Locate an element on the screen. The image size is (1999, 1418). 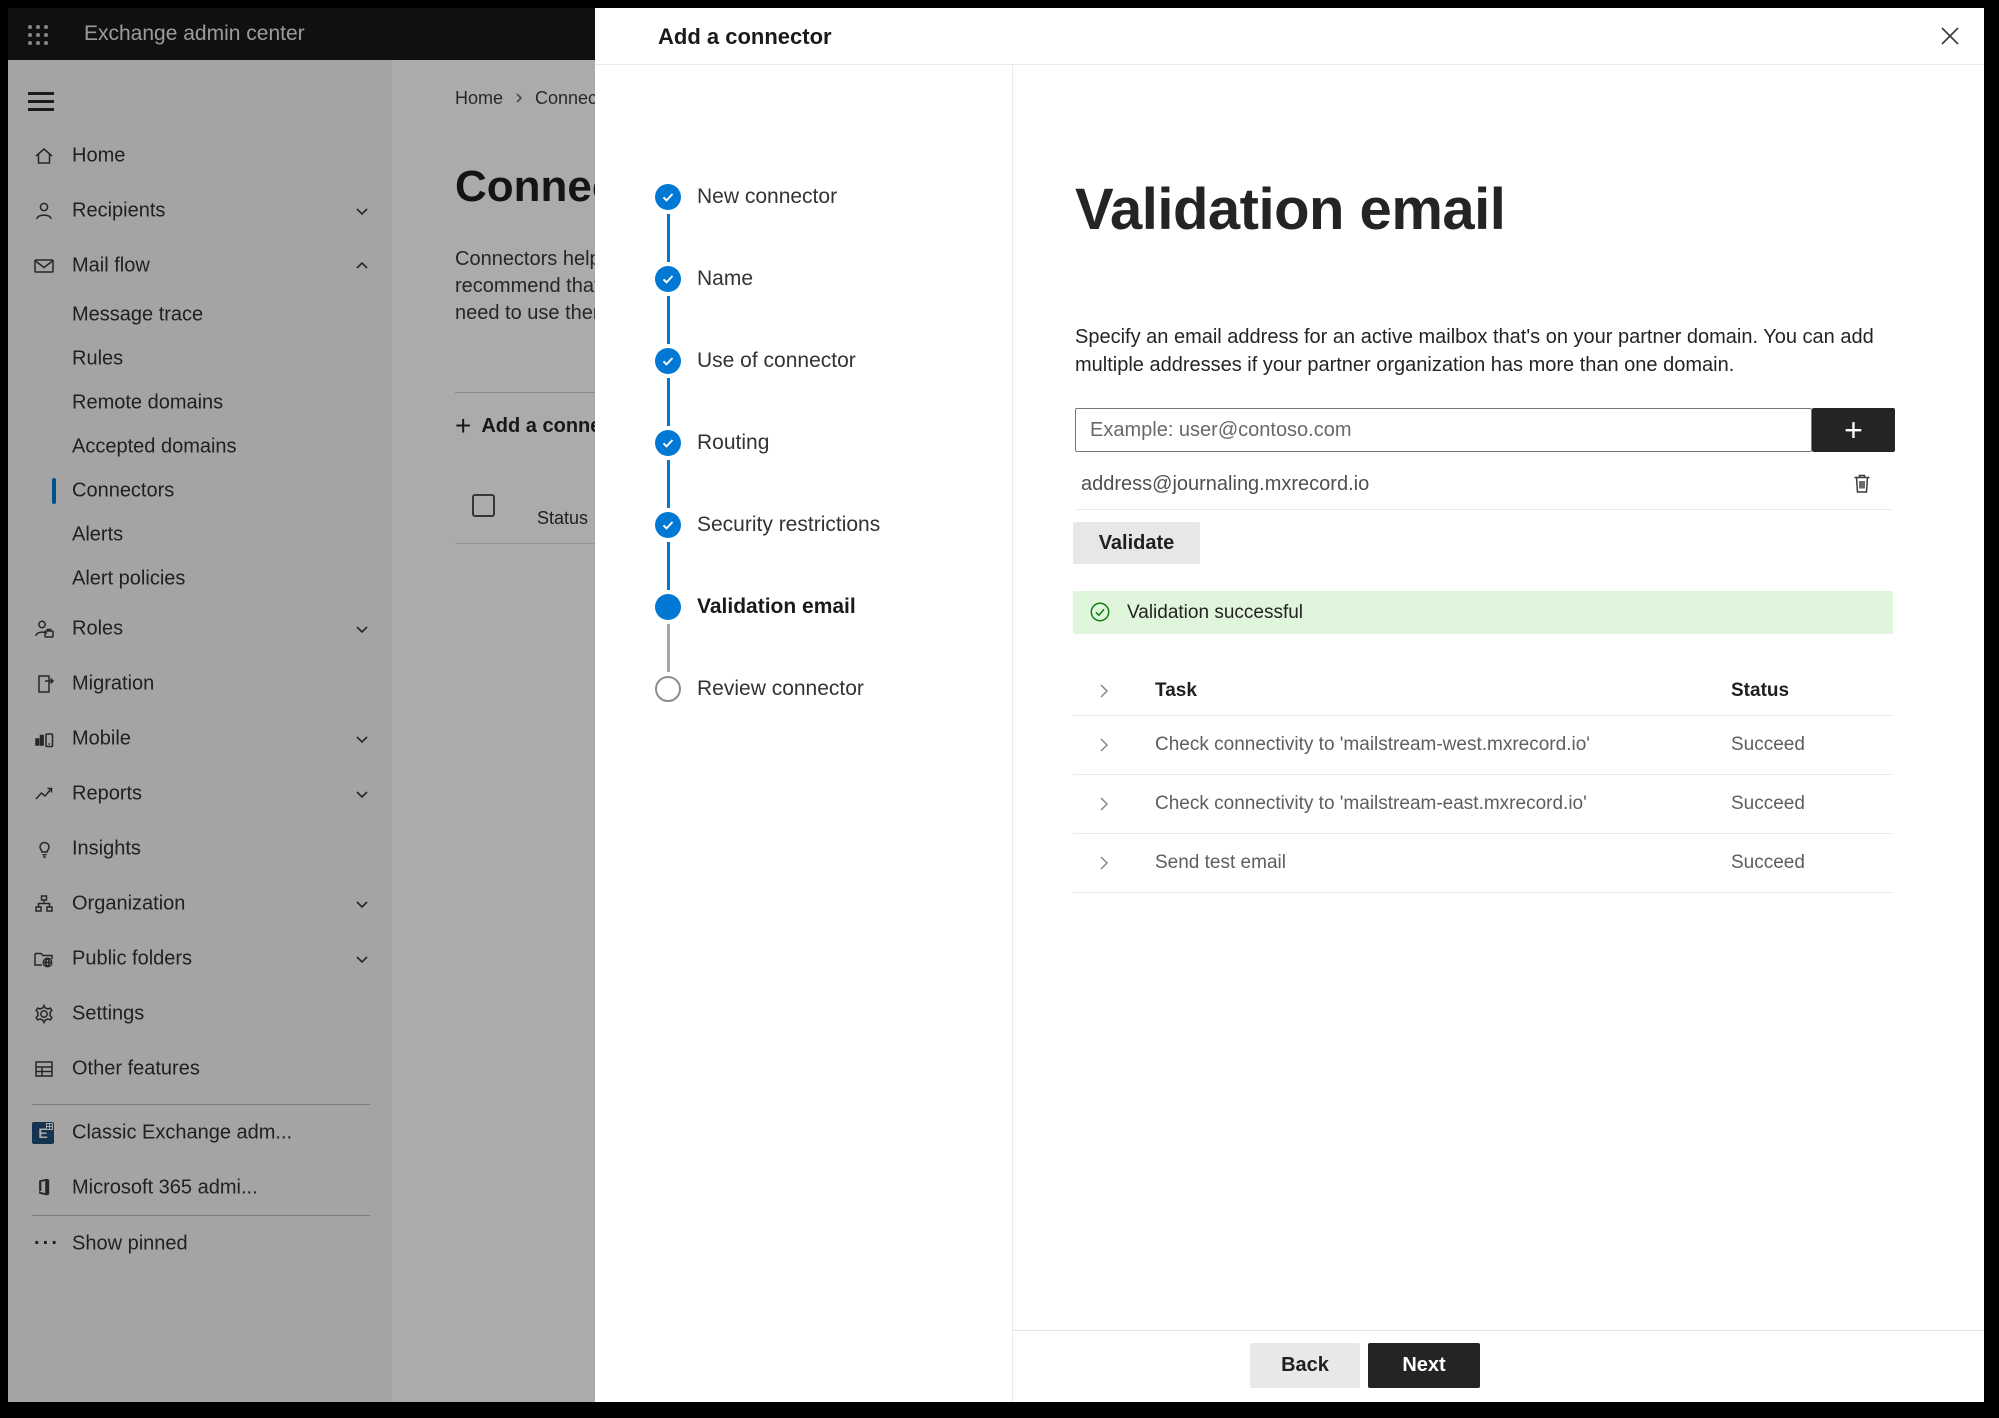
status-column-header: Status is located at coordinates (1760, 690).